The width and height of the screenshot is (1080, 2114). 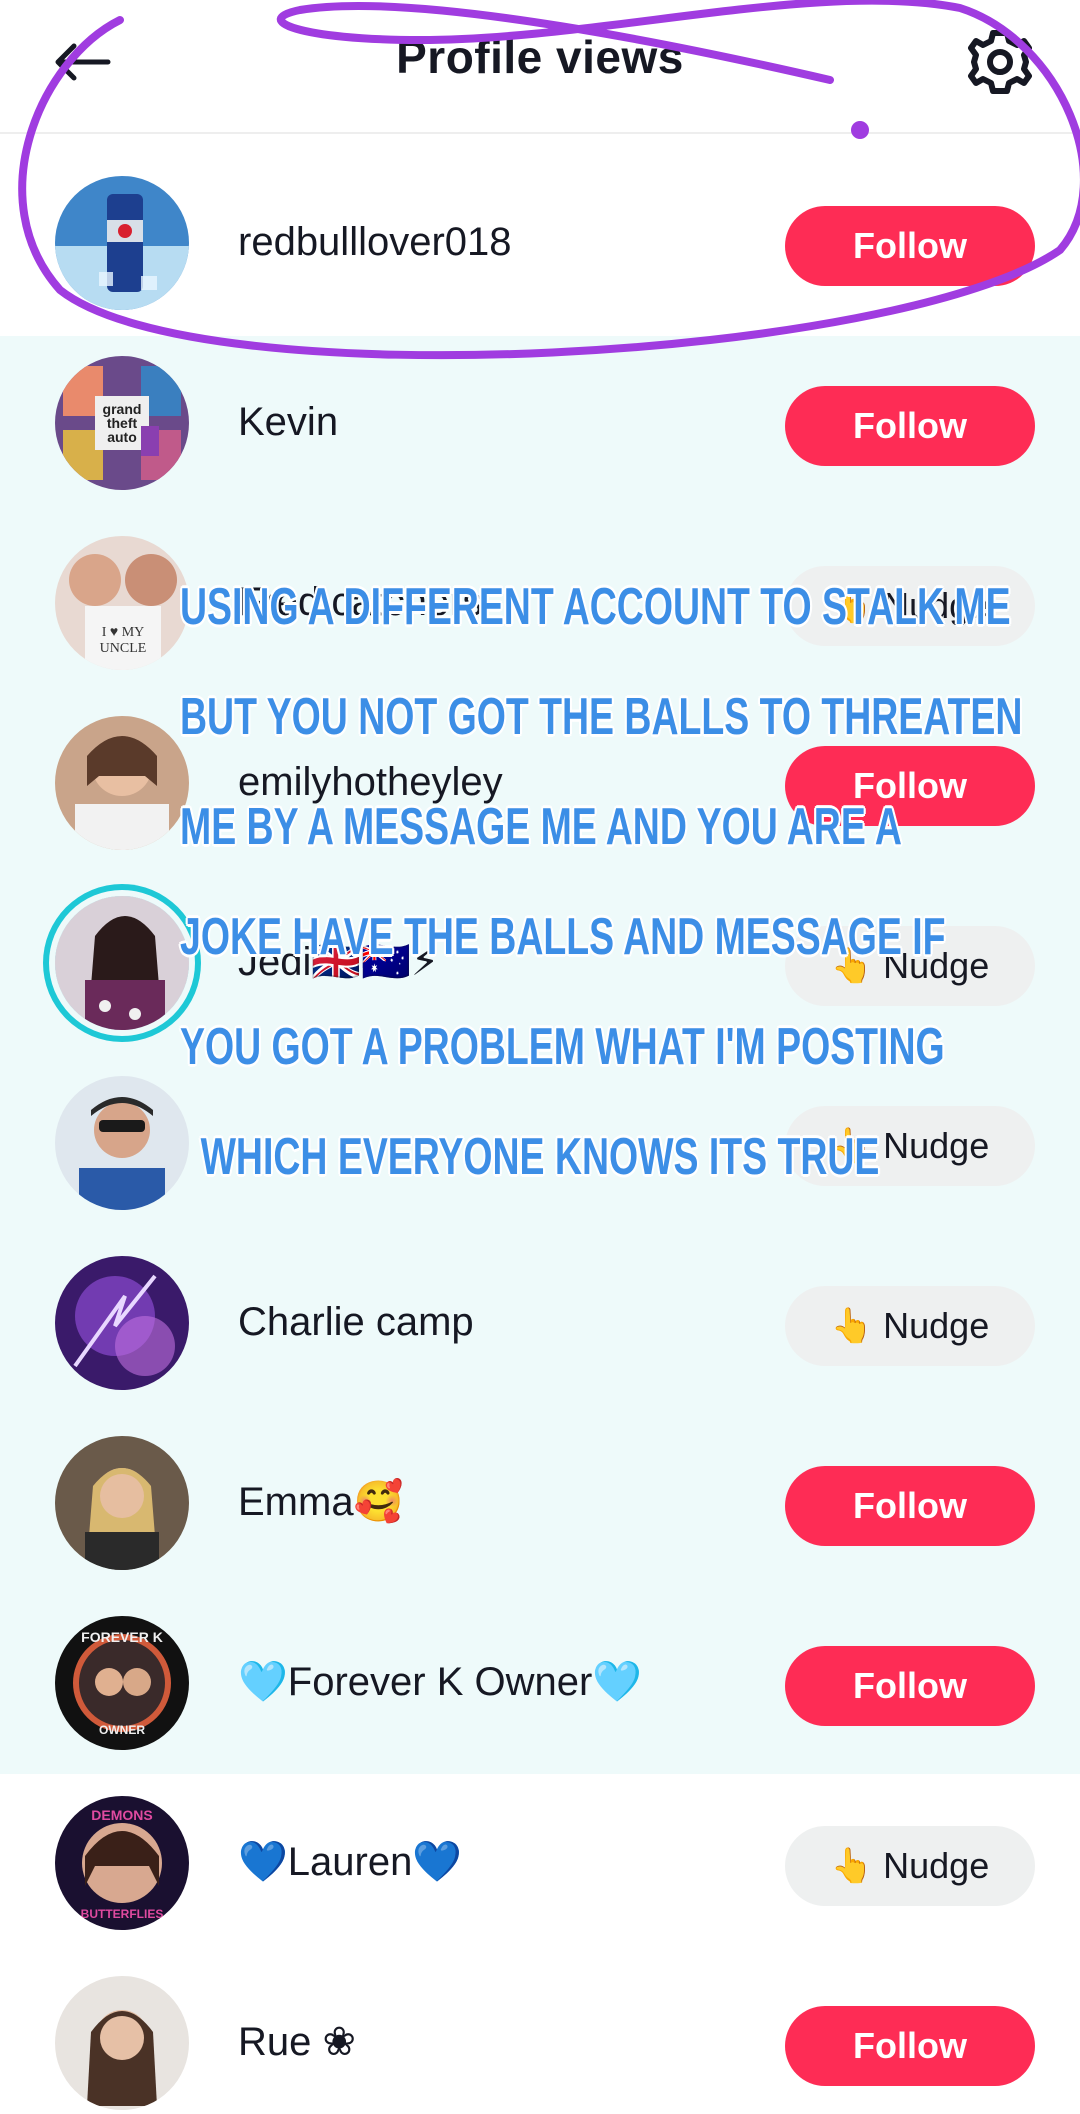 What do you see at coordinates (122, 1730) in the screenshot?
I see `svg-text: OWNER` at bounding box center [122, 1730].